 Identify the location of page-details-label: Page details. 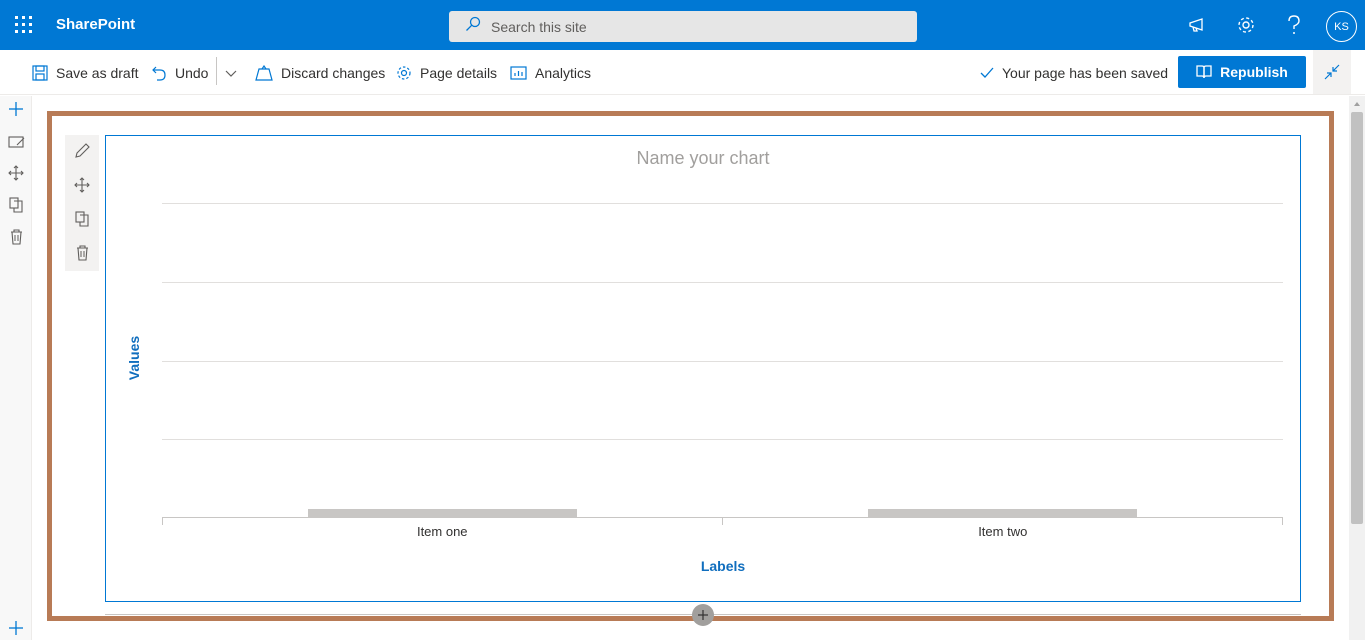
(459, 72).